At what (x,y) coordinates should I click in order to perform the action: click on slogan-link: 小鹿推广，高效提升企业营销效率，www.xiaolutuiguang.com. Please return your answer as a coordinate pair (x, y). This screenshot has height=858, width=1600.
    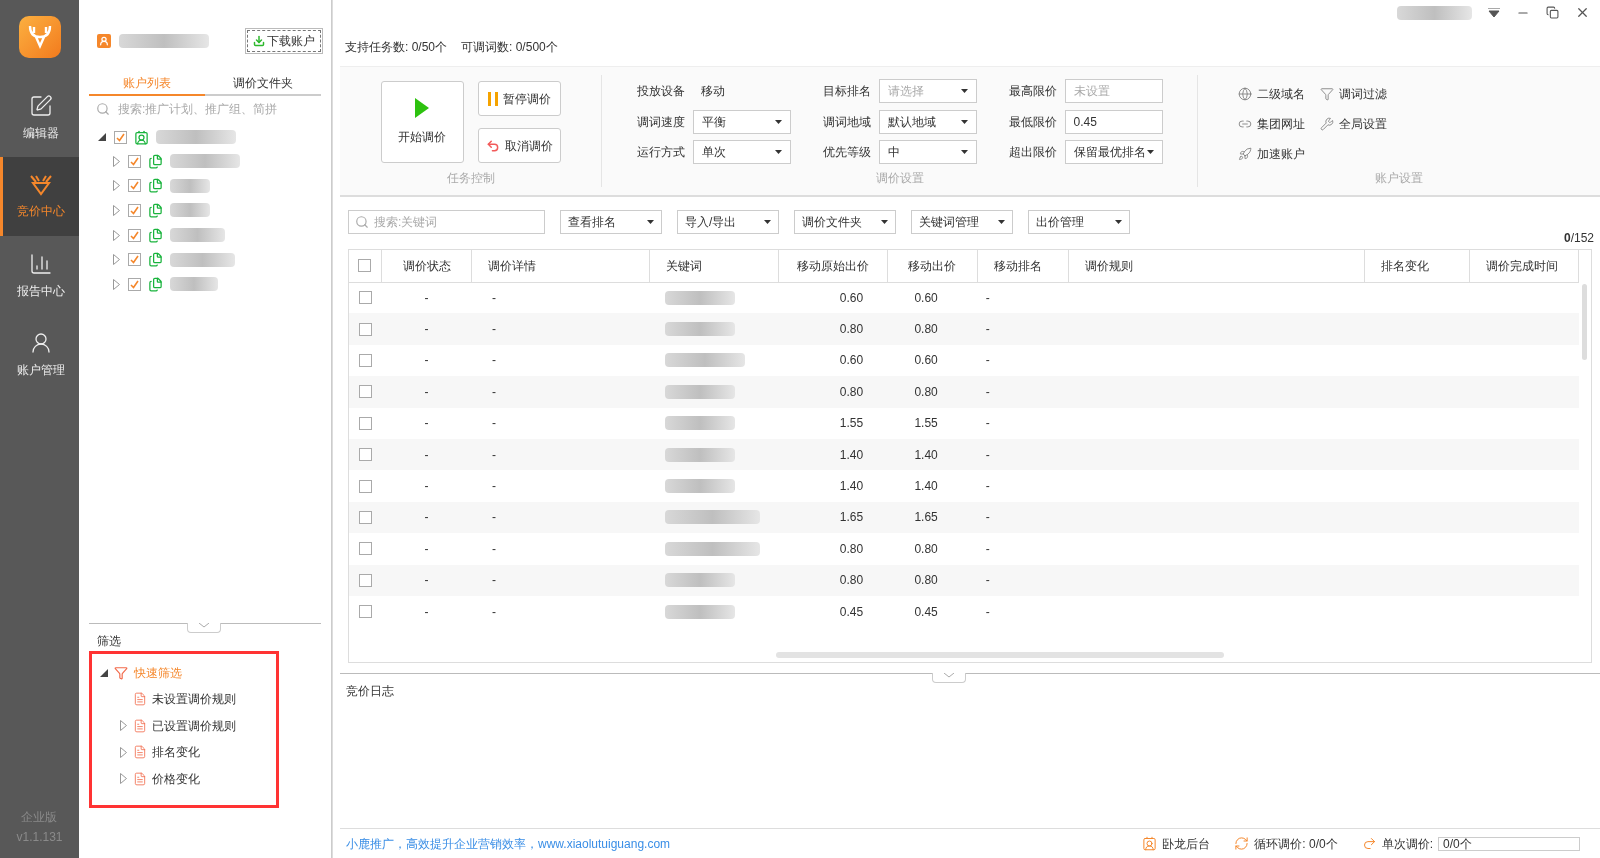
    Looking at the image, I should click on (508, 843).